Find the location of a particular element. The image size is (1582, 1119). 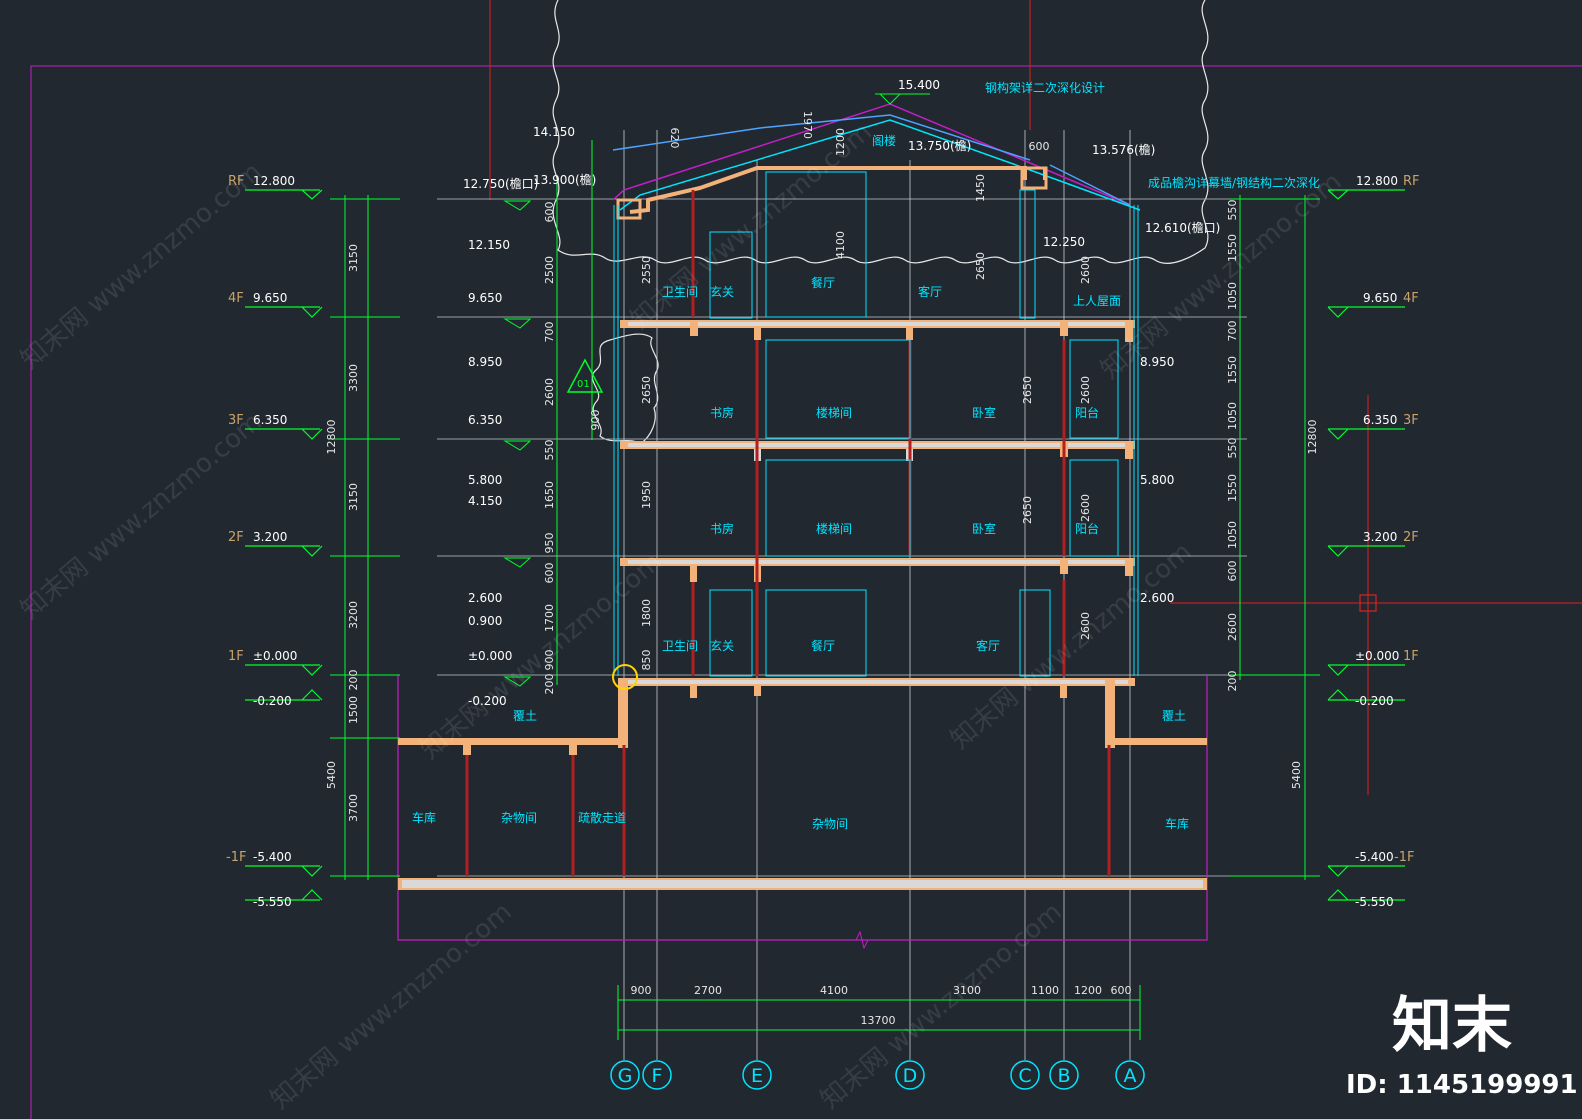

elev-9650: 9.650 is located at coordinates (485, 298).